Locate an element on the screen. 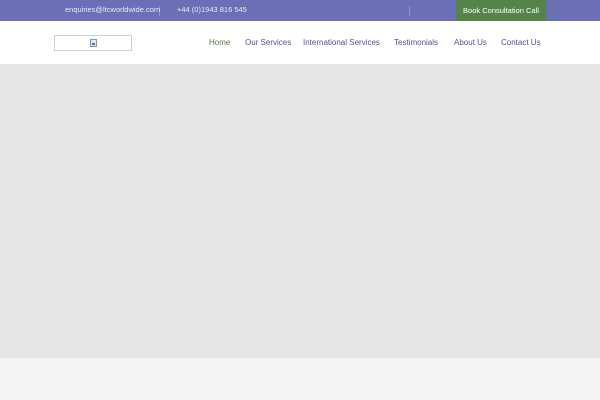  site-logo is located at coordinates (93, 43).